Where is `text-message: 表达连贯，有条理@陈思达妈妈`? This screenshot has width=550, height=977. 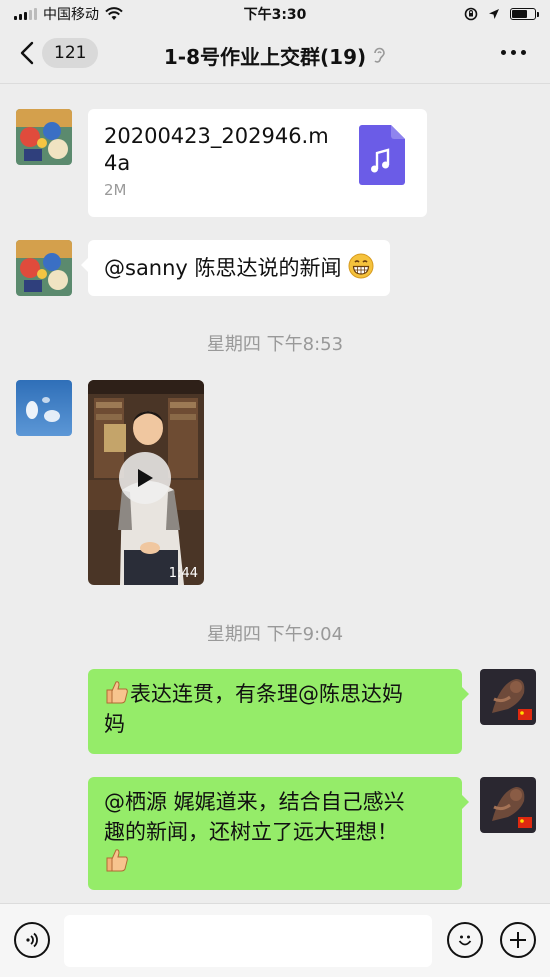 text-message: 表达连贯，有条理@陈思达妈妈 is located at coordinates (278, 711).